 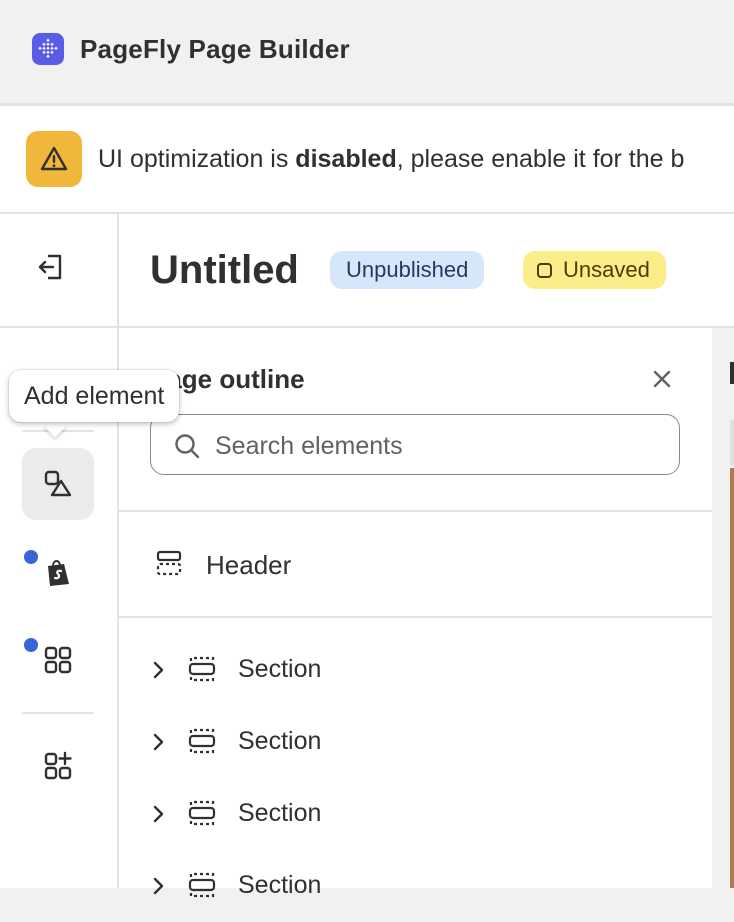 What do you see at coordinates (415, 564) in the screenshot?
I see `outline-header-item: Header` at bounding box center [415, 564].